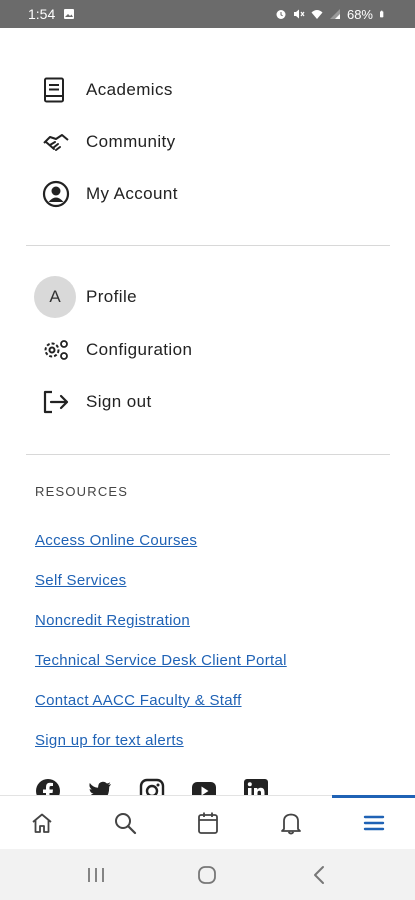  What do you see at coordinates (56, 350) in the screenshot?
I see `gears-icon` at bounding box center [56, 350].